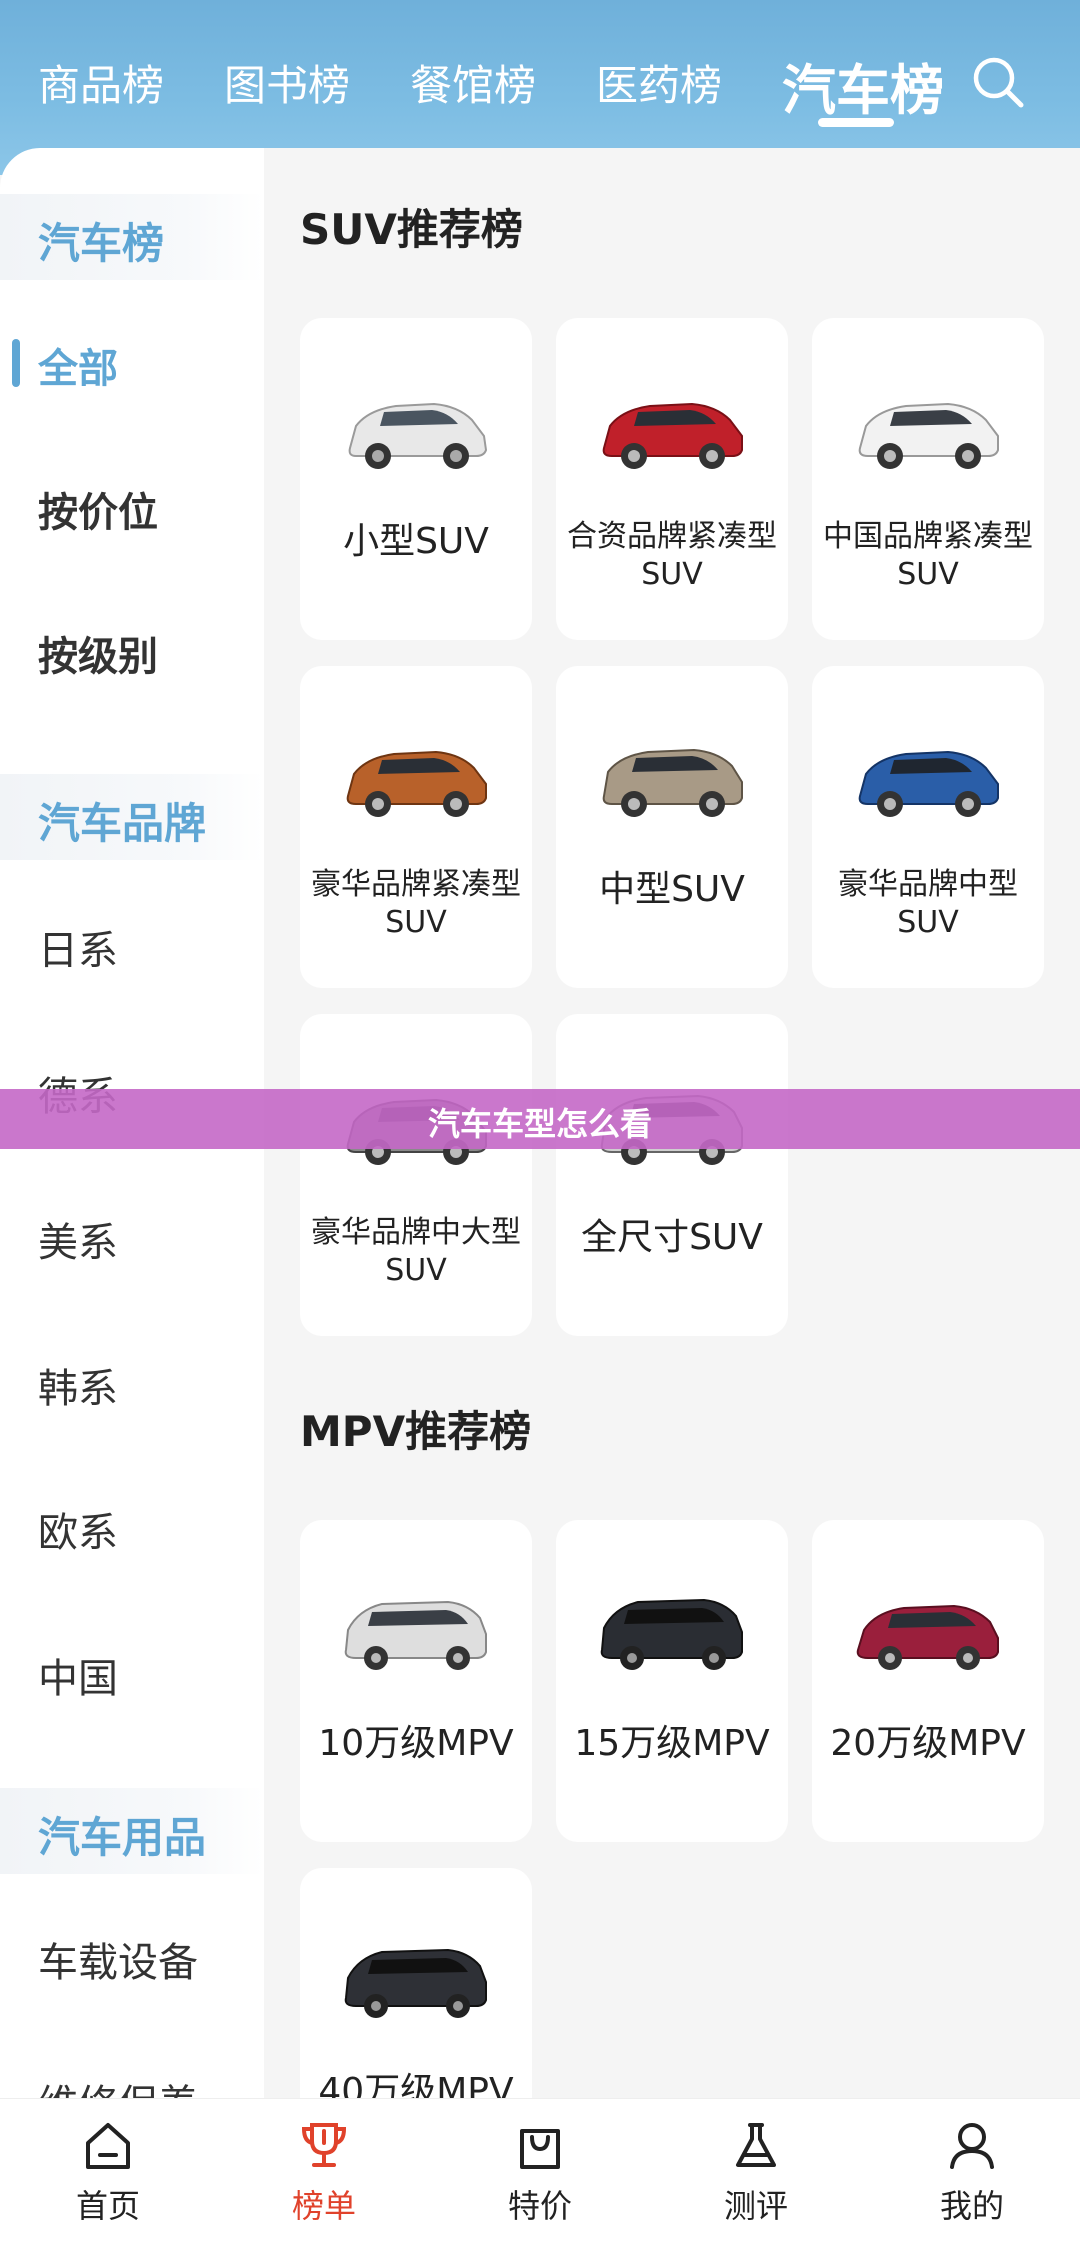 Image resolution: width=1080 pixels, height=2241 pixels. I want to click on sidebar-group-supplies: 汽车用品, so click(132, 1831).